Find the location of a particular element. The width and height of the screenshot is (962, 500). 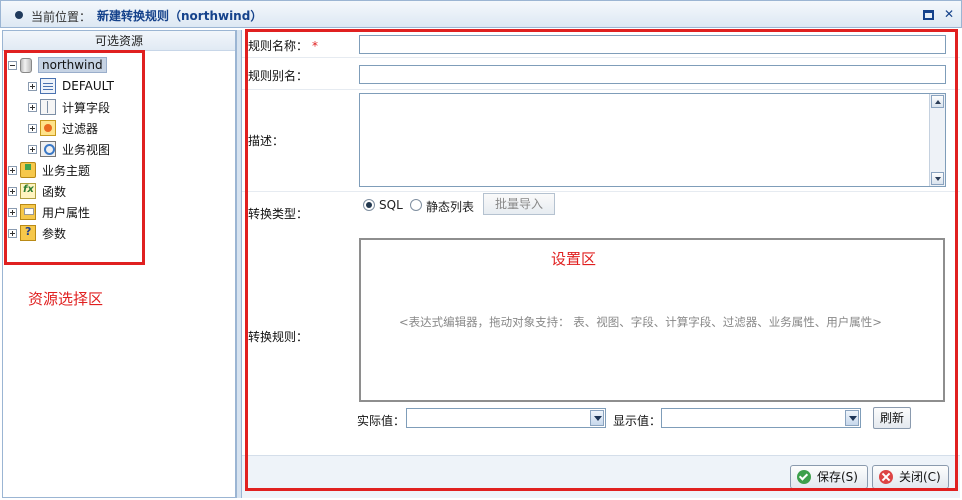

resource-area-annotation: 资源选择区 is located at coordinates (66, 299).